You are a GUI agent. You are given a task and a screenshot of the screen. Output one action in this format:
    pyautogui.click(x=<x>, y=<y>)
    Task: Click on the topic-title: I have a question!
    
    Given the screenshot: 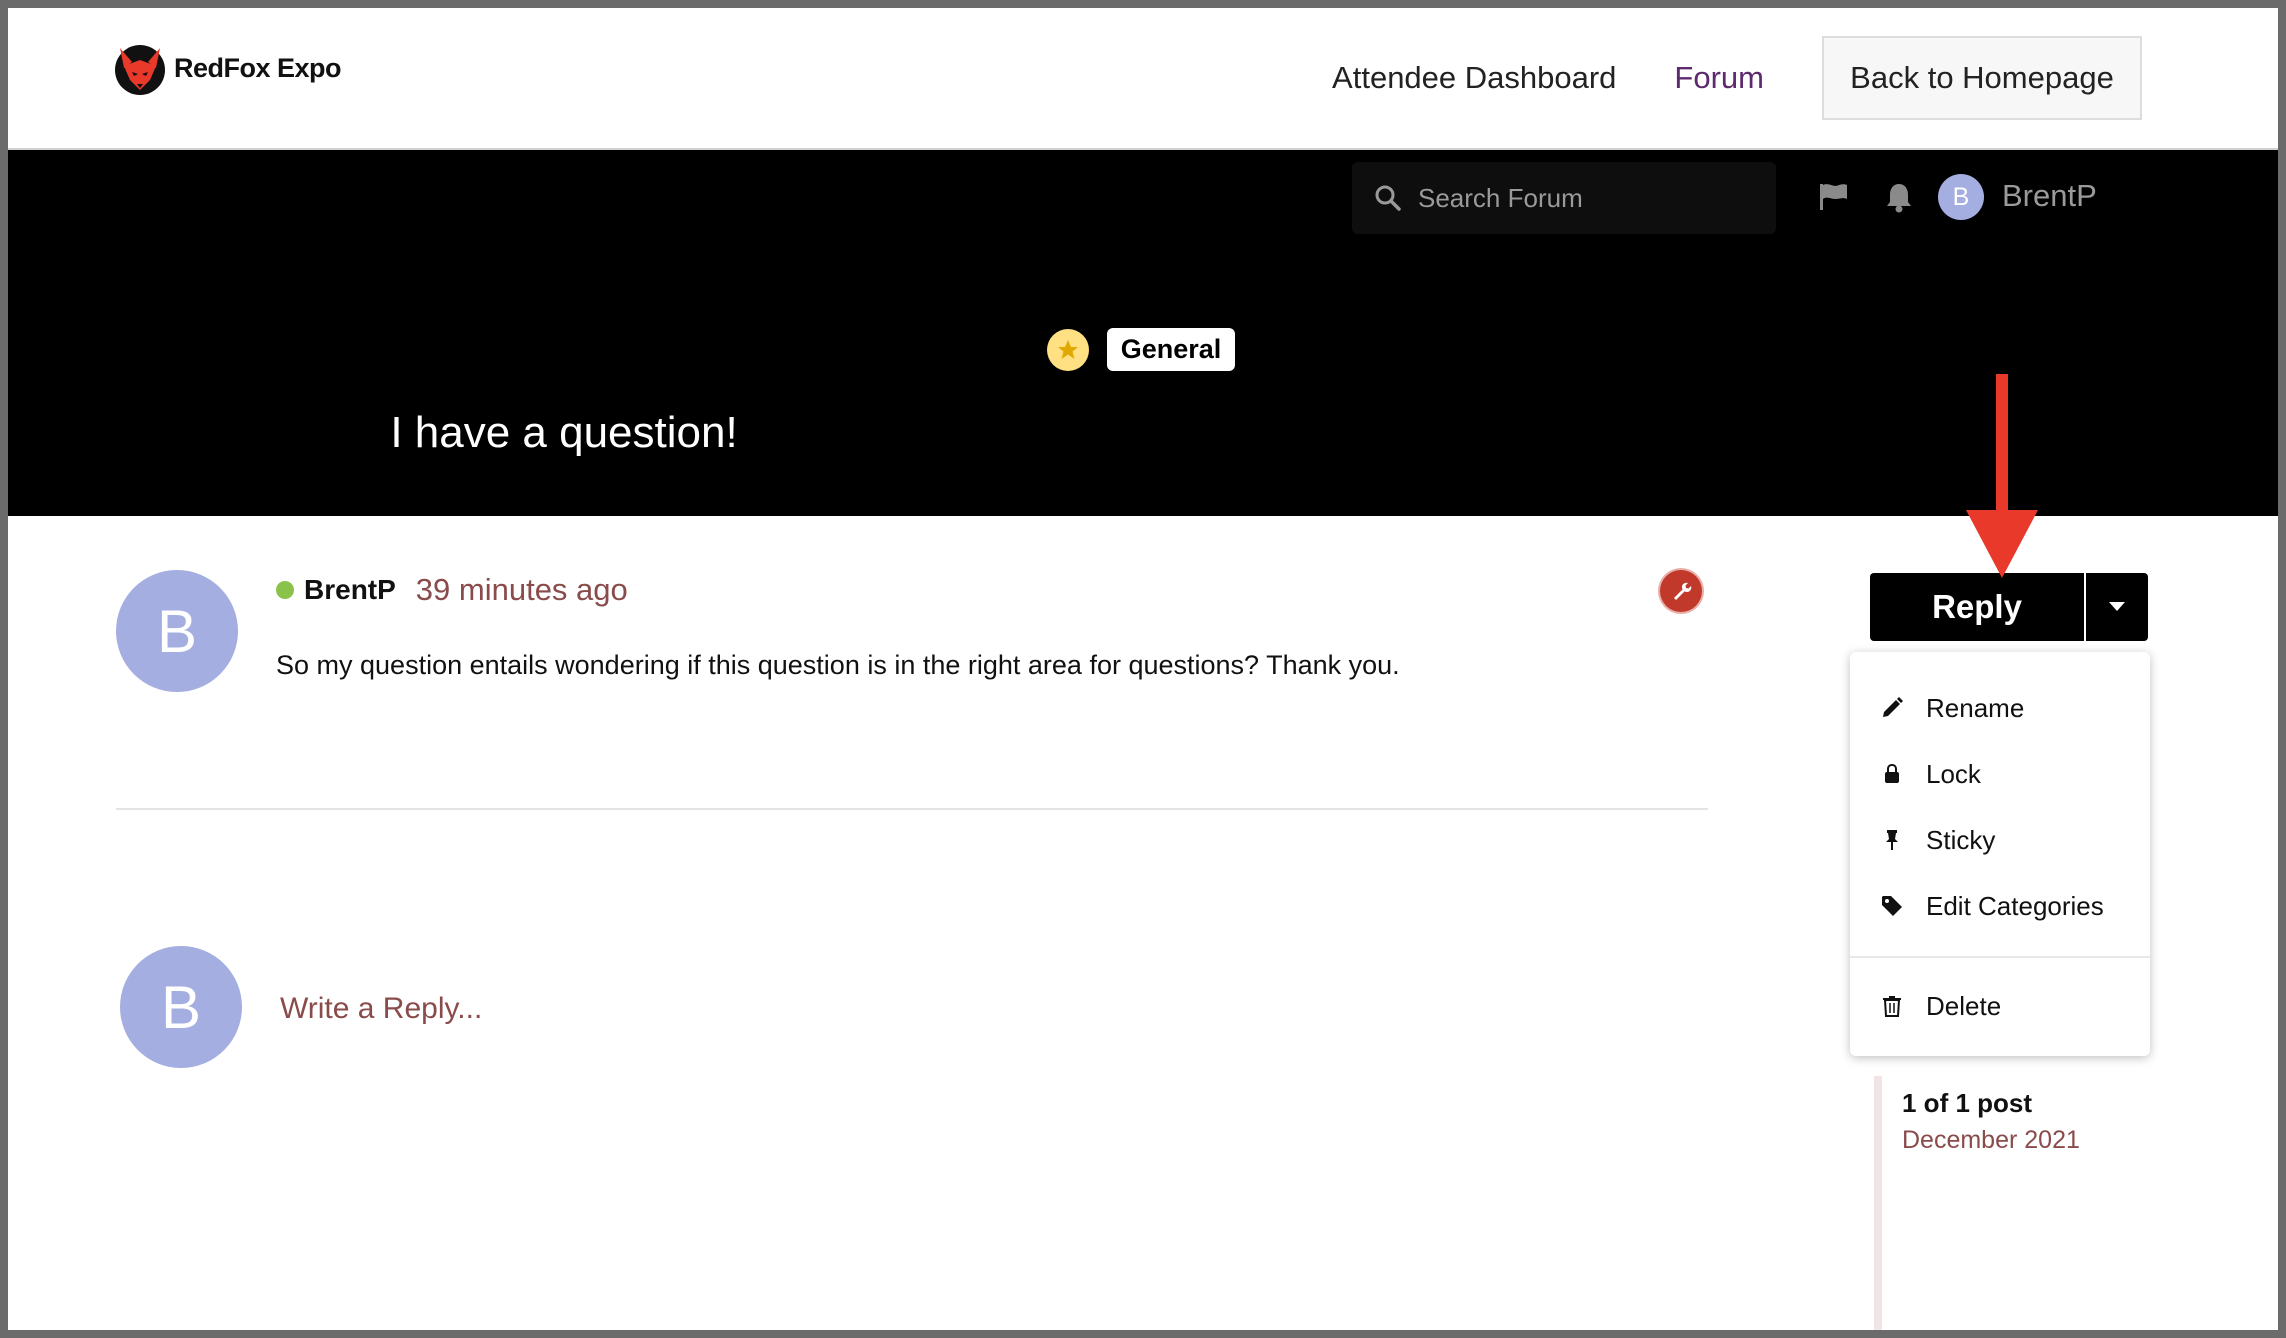 What is the action you would take?
    pyautogui.click(x=564, y=432)
    